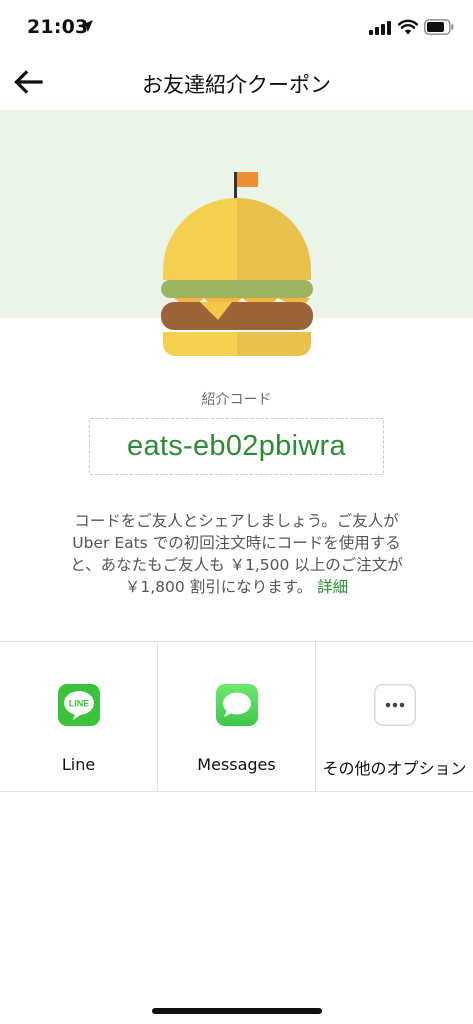 The image size is (473, 1024). What do you see at coordinates (439, 27) in the screenshot?
I see `battery-icon` at bounding box center [439, 27].